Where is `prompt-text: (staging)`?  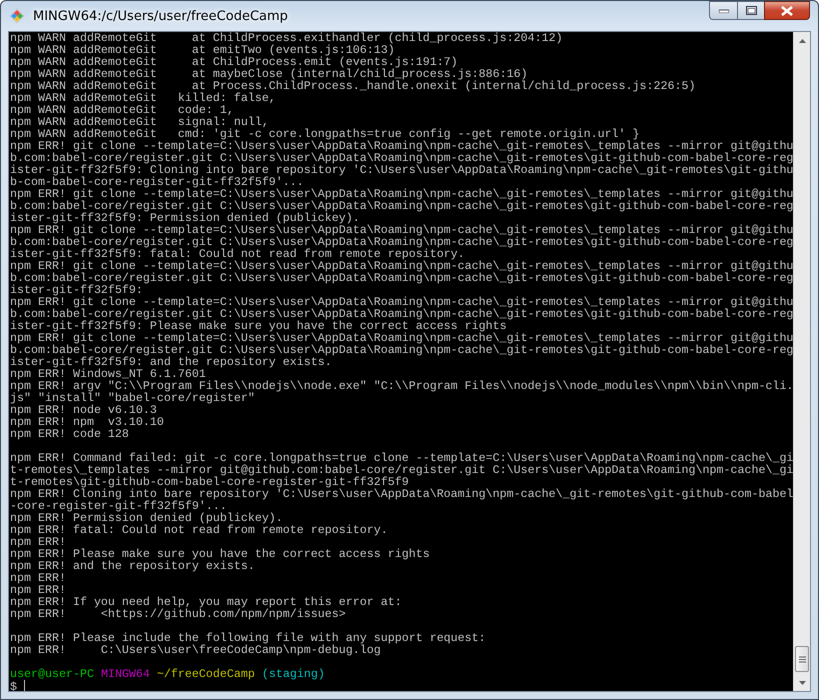 prompt-text: (staging) is located at coordinates (293, 674).